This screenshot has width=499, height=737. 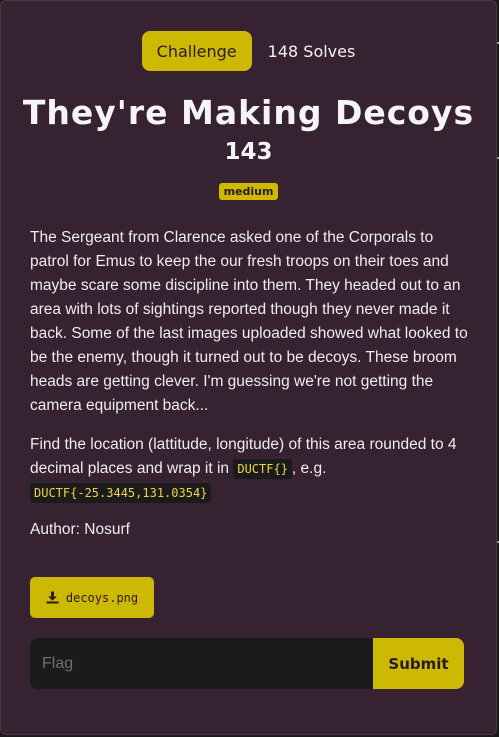 What do you see at coordinates (262, 469) in the screenshot?
I see `flag-format-code: DUCTF{}` at bounding box center [262, 469].